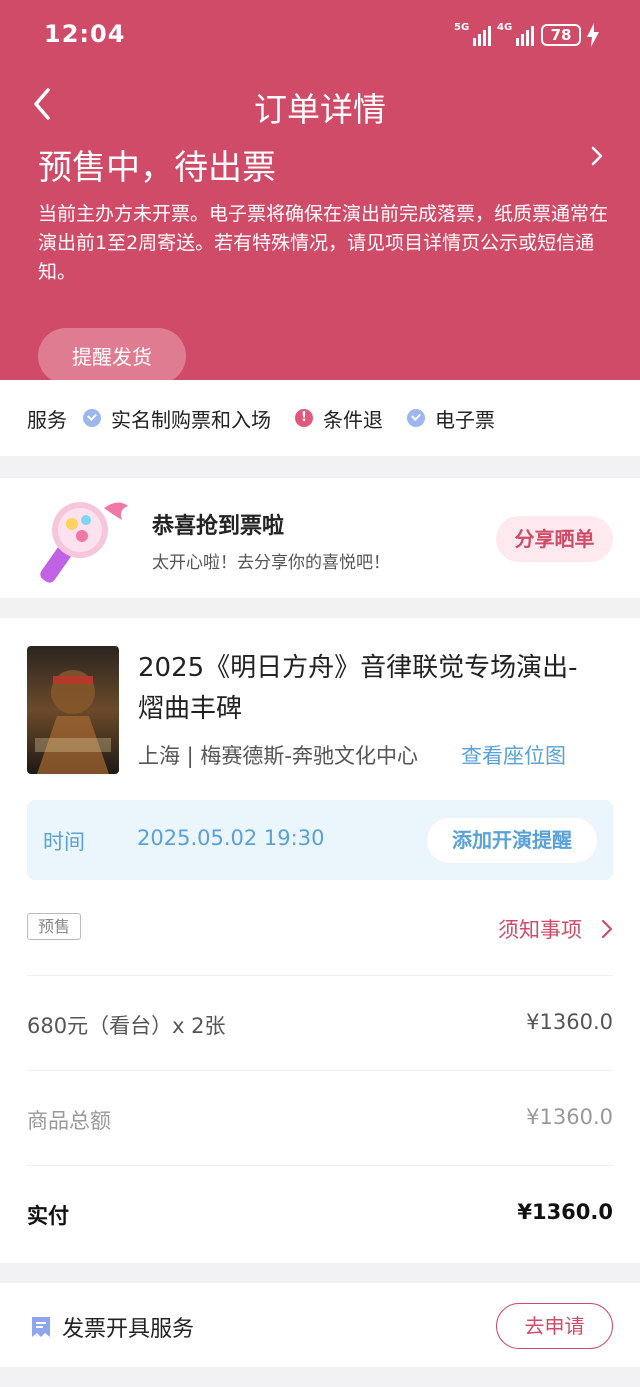  What do you see at coordinates (304, 418) in the screenshot?
I see `exclamation-circle-icon` at bounding box center [304, 418].